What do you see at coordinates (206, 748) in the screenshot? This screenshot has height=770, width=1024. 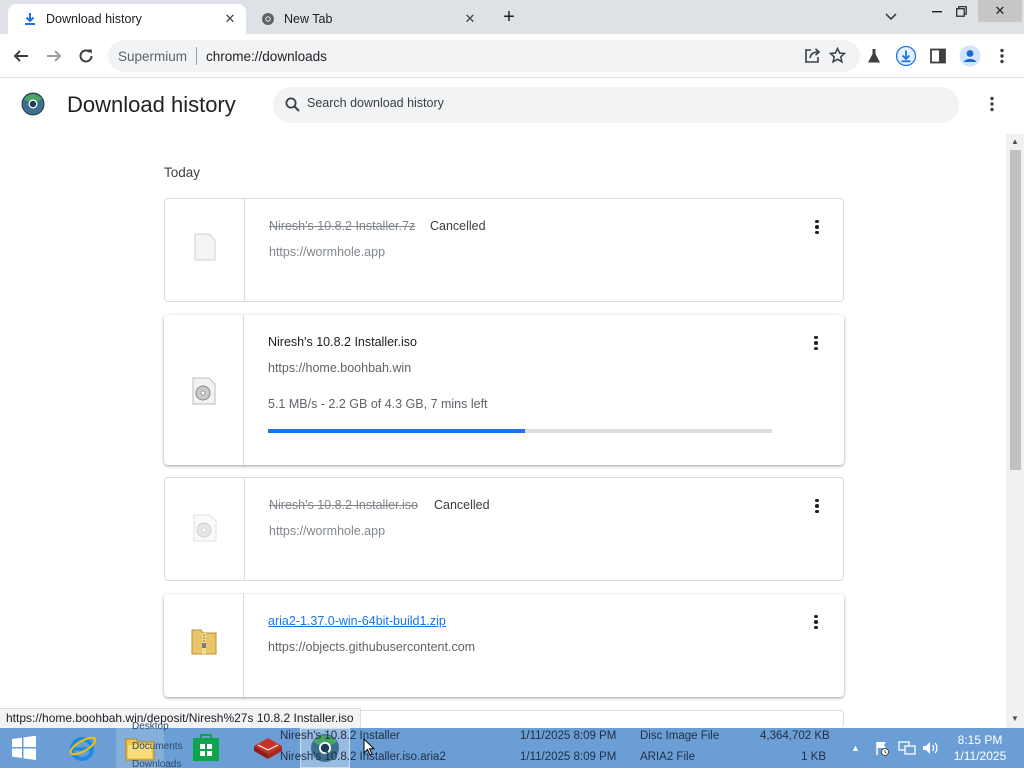 I see `store-icon` at bounding box center [206, 748].